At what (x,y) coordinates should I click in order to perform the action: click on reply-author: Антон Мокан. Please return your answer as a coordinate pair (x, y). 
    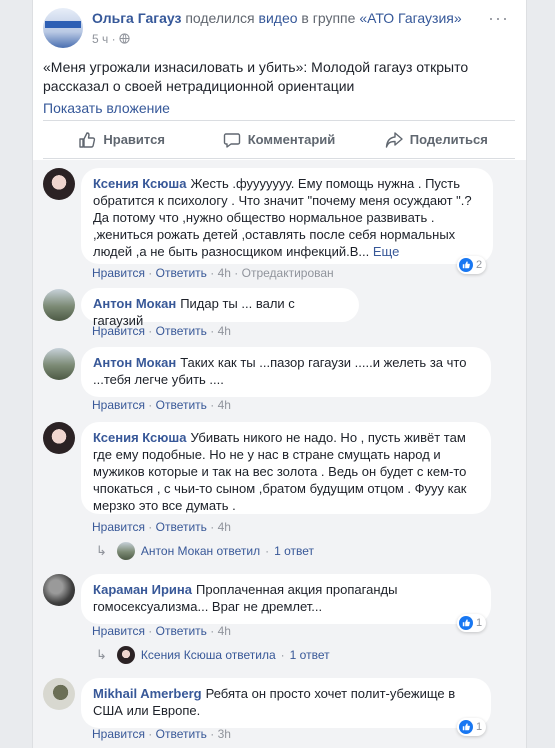
    Looking at the image, I should click on (177, 551).